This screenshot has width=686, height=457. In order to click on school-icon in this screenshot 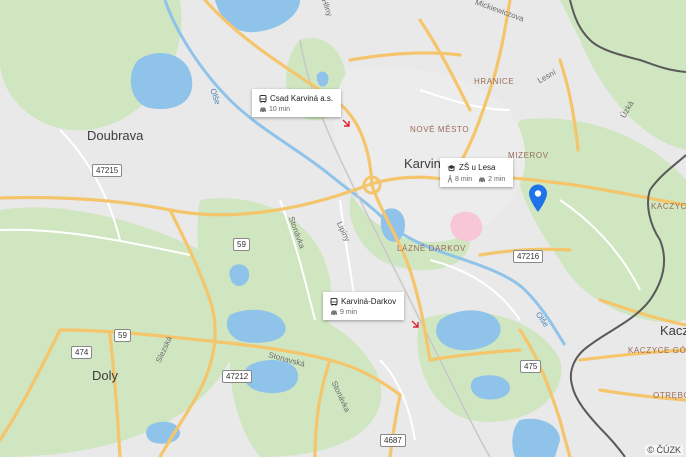, I will do `click(451, 167)`.